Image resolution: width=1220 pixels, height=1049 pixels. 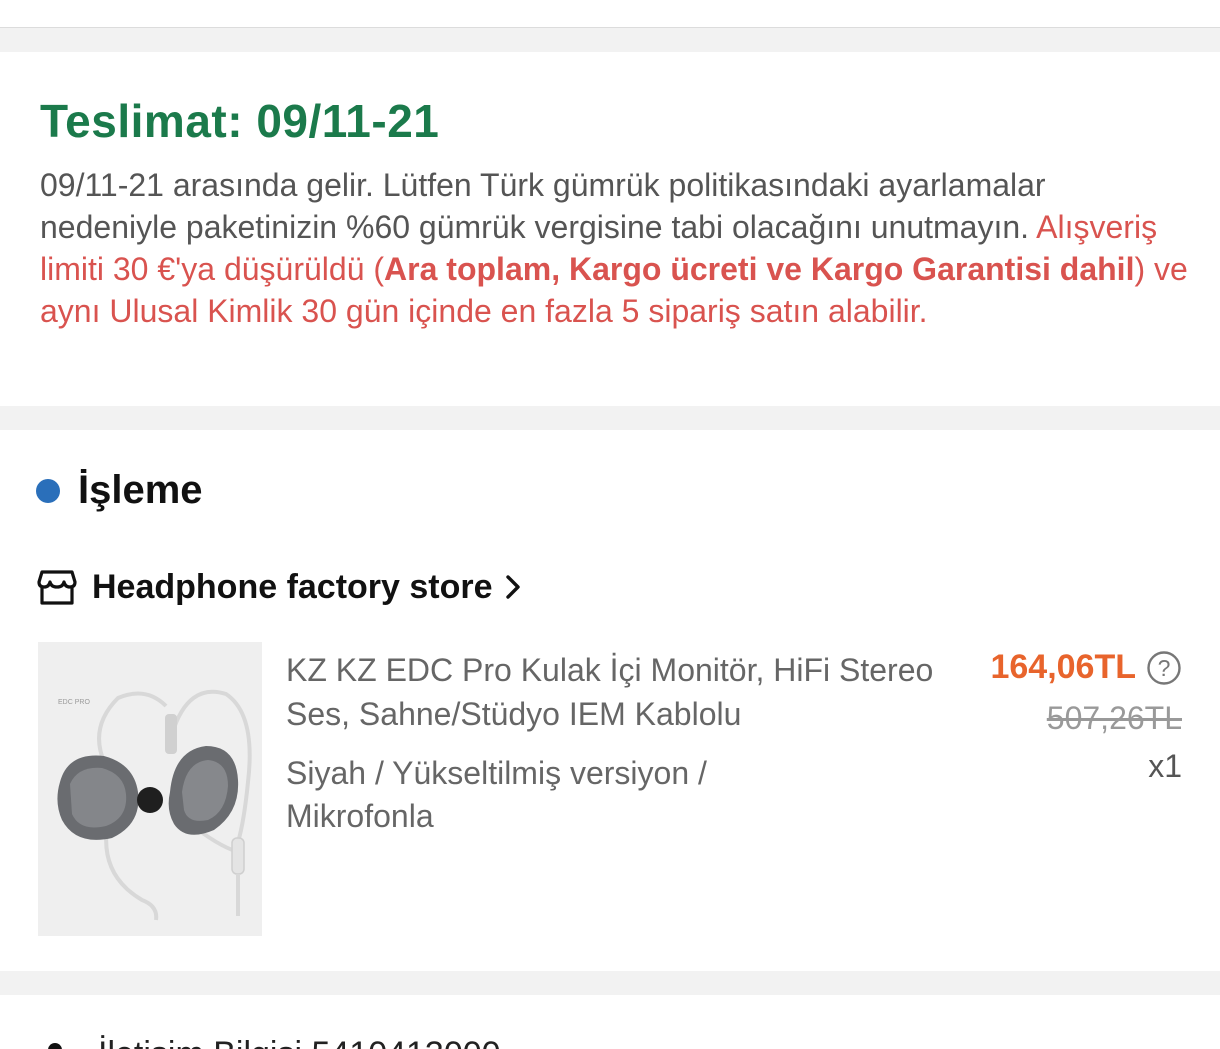 I want to click on contact-info-card: İletişim Bilgisi 5410413000, so click(x=610, y=1022).